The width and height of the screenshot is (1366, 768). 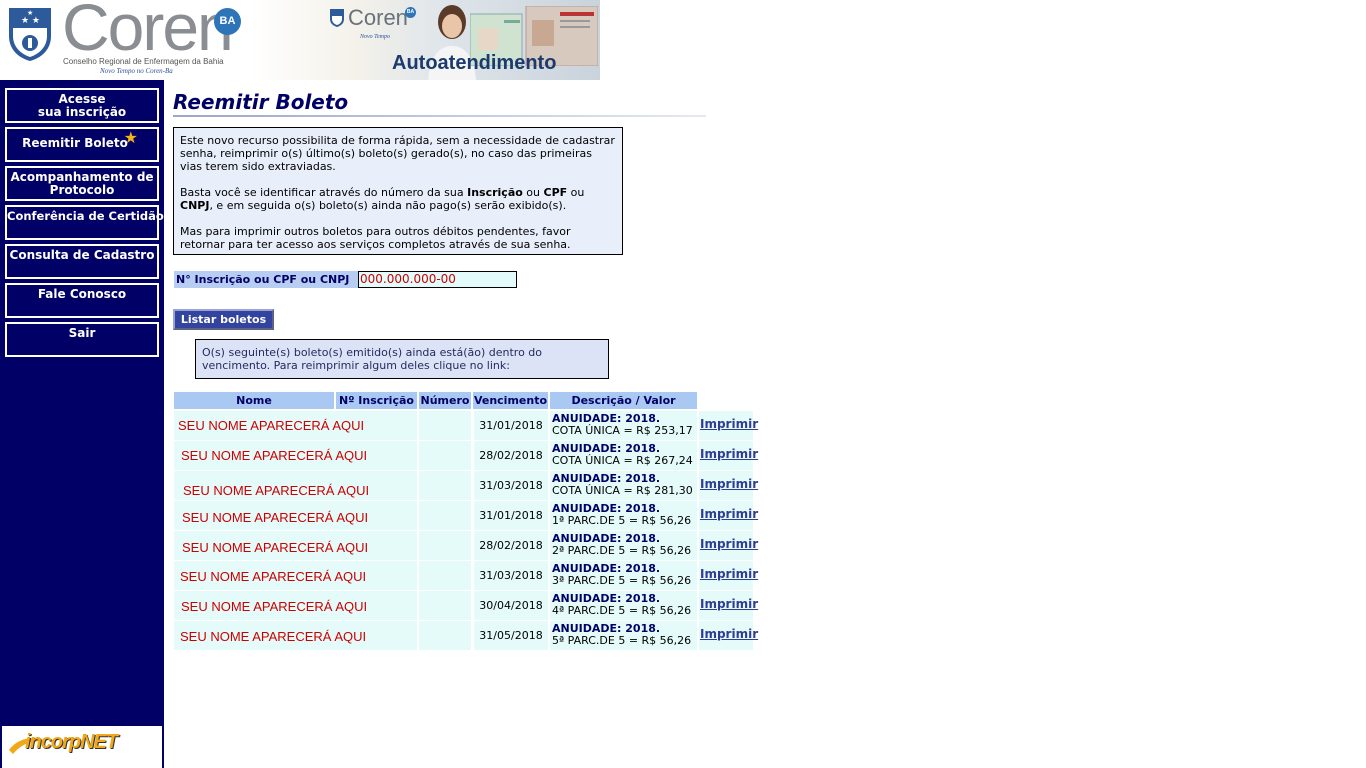 I want to click on sidebar-item-consulta-cadastro: Consulta de Cadastro, so click(x=82, y=261).